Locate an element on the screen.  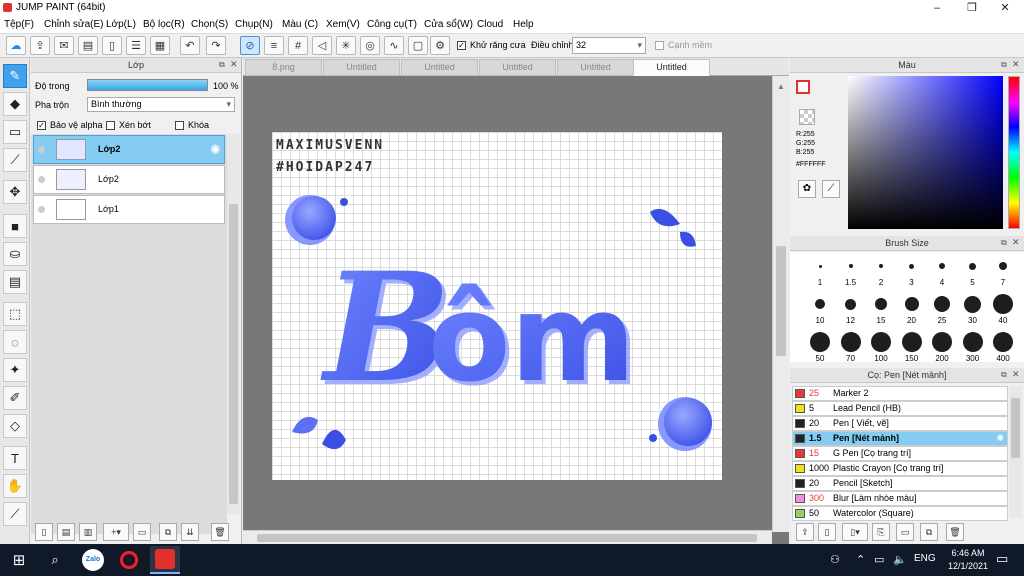
transparent-color-swatch is located at coordinates (807, 117).